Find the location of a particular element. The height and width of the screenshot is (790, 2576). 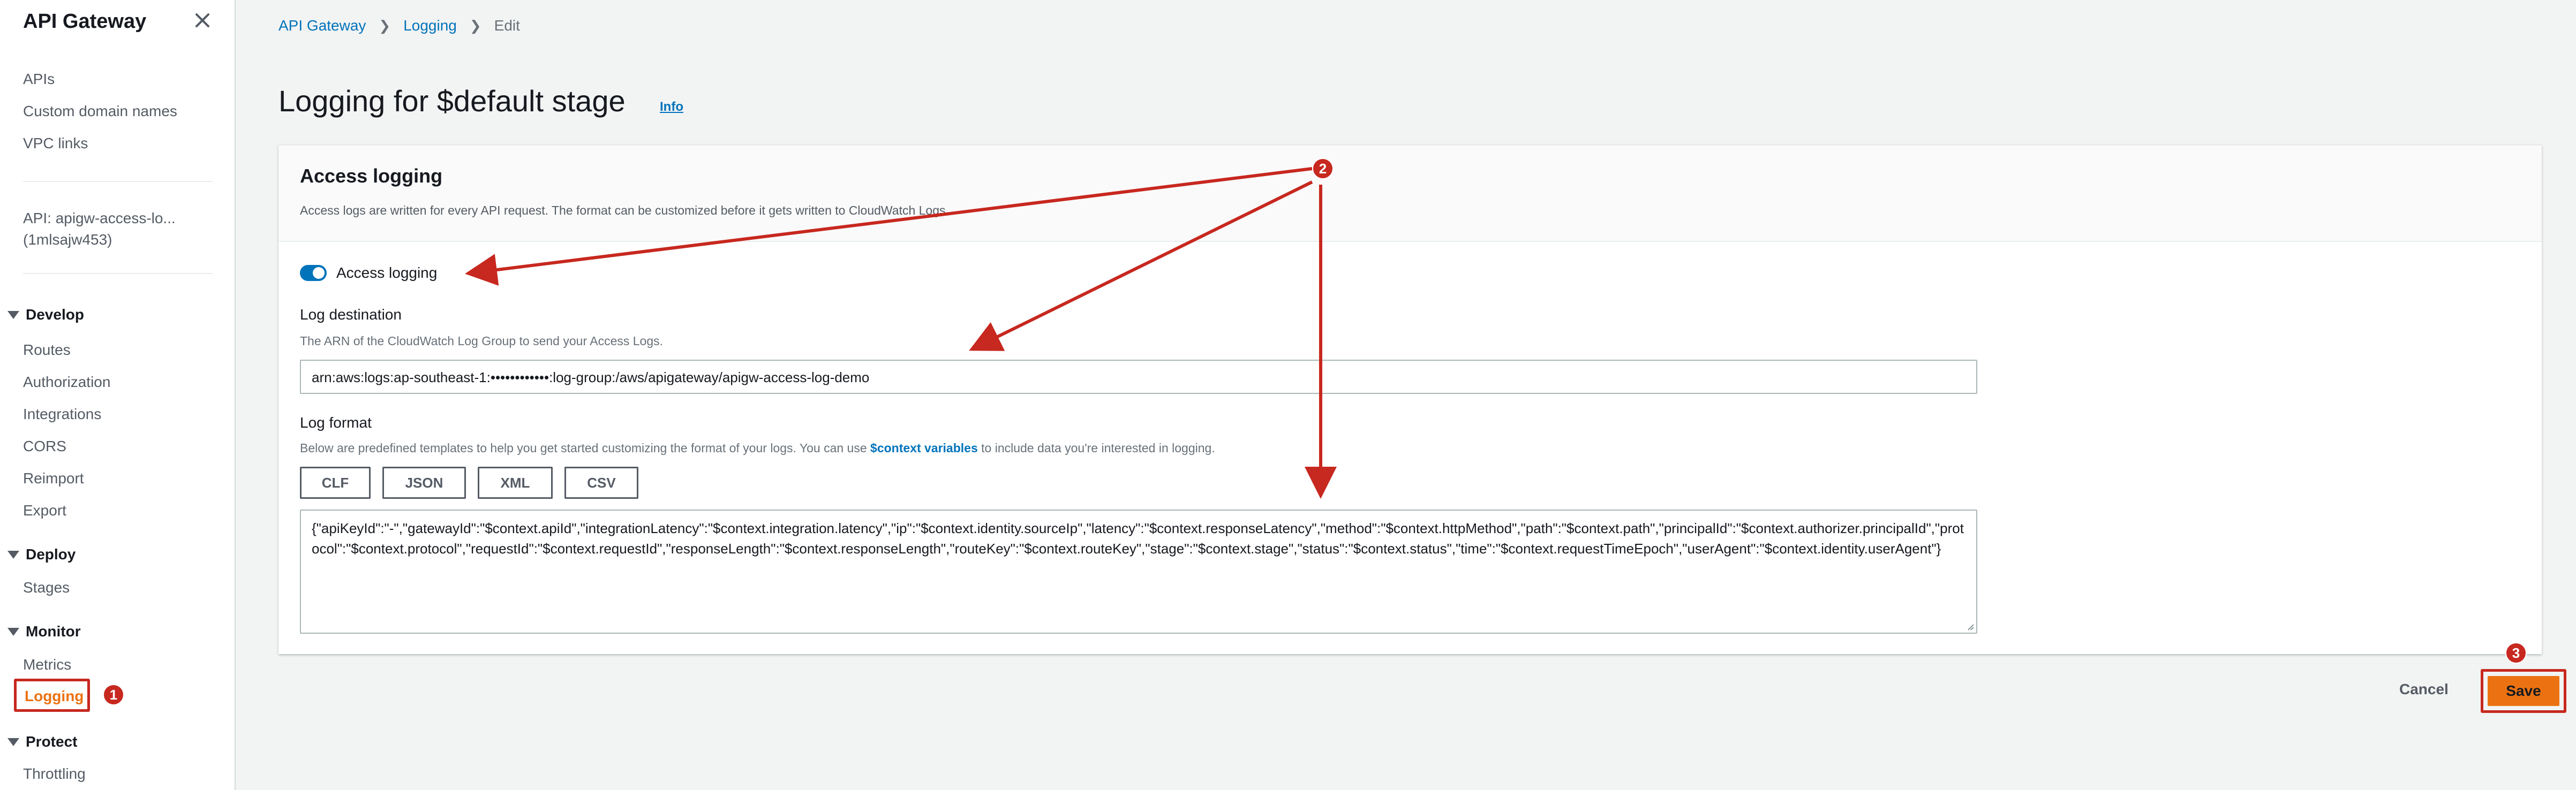

sidebar-section-develop: Develop is located at coordinates (45, 314).